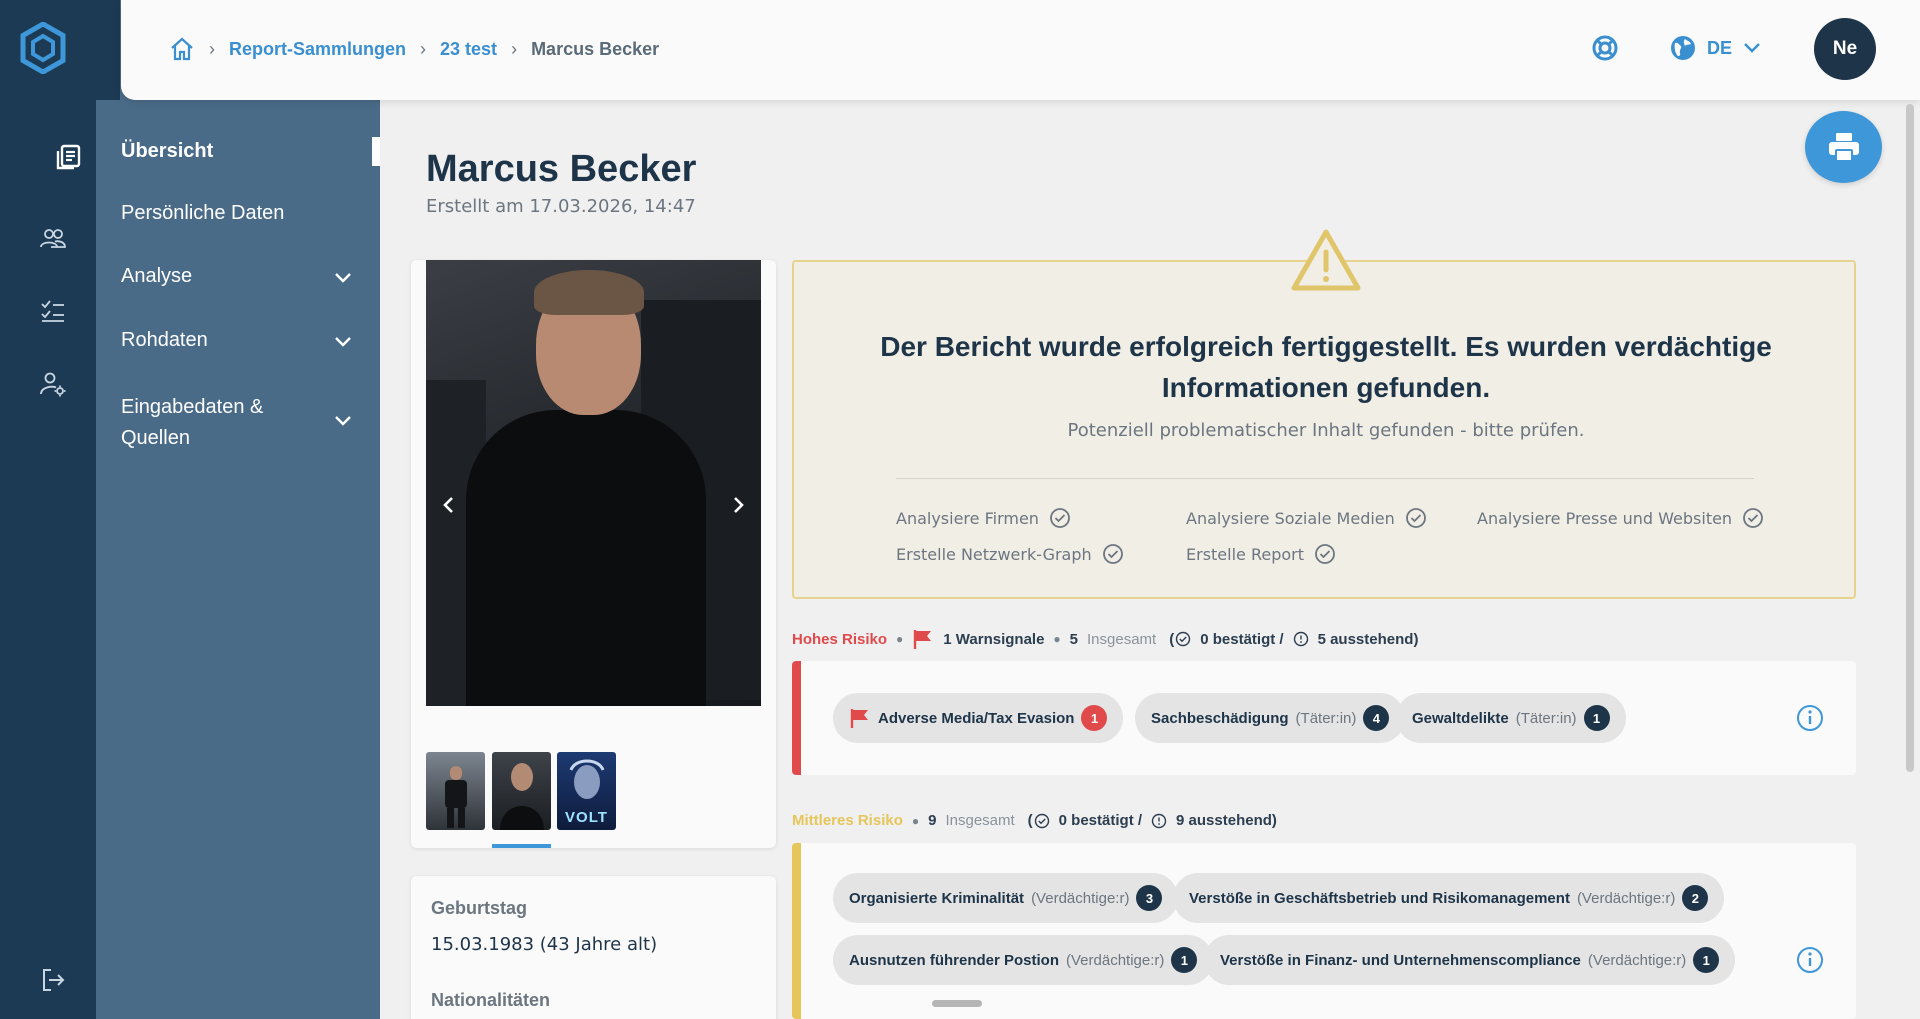 The width and height of the screenshot is (1920, 1019). What do you see at coordinates (1325, 478) in the screenshot?
I see `divider` at bounding box center [1325, 478].